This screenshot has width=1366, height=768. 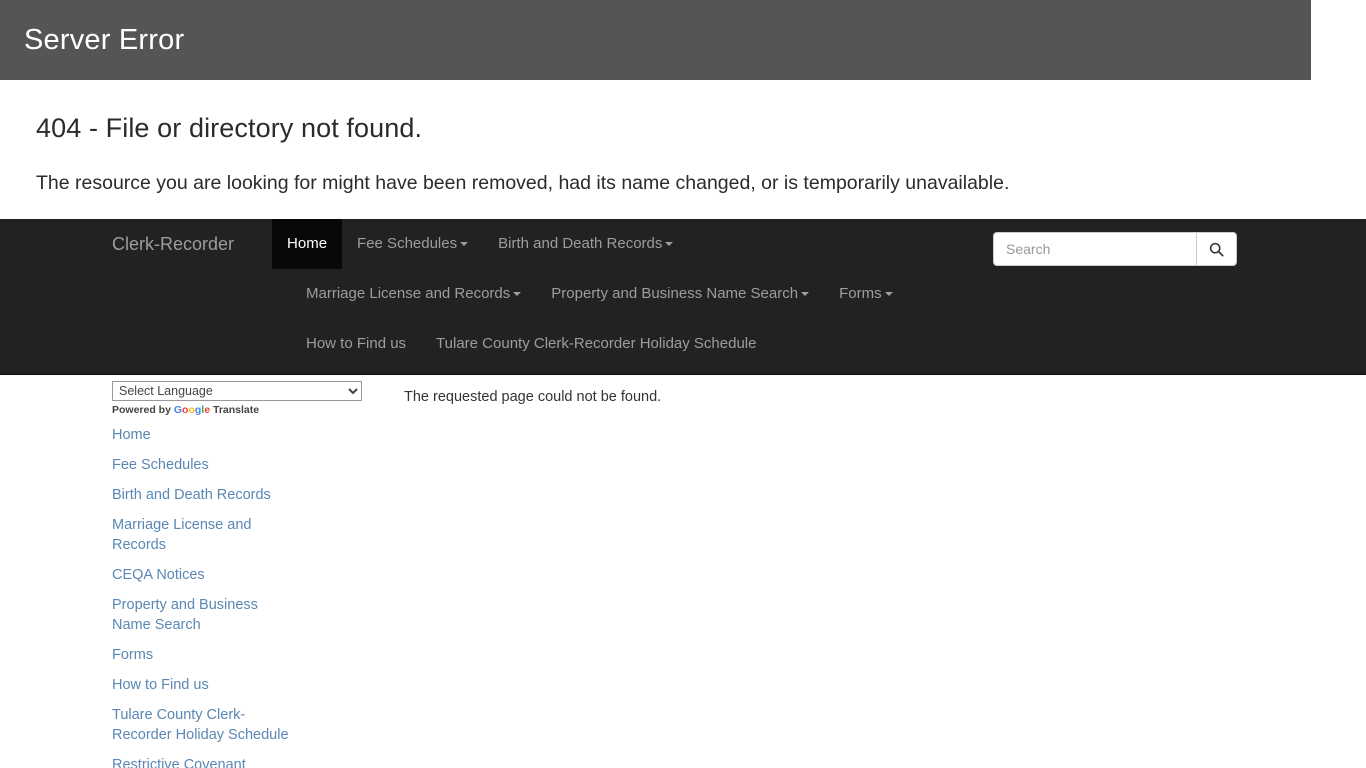 What do you see at coordinates (533, 397) in the screenshot?
I see `page-not-found-message: The requested page could not be found.` at bounding box center [533, 397].